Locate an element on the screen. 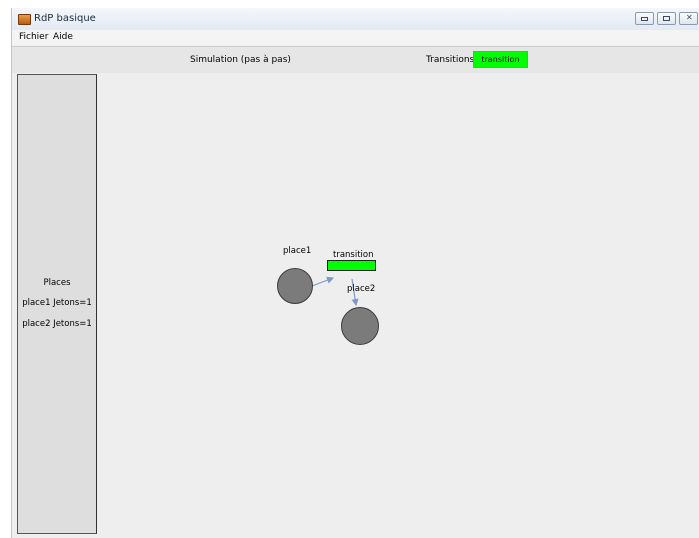 The width and height of the screenshot is (699, 538). transition-fire-button: transition is located at coordinates (500, 59).